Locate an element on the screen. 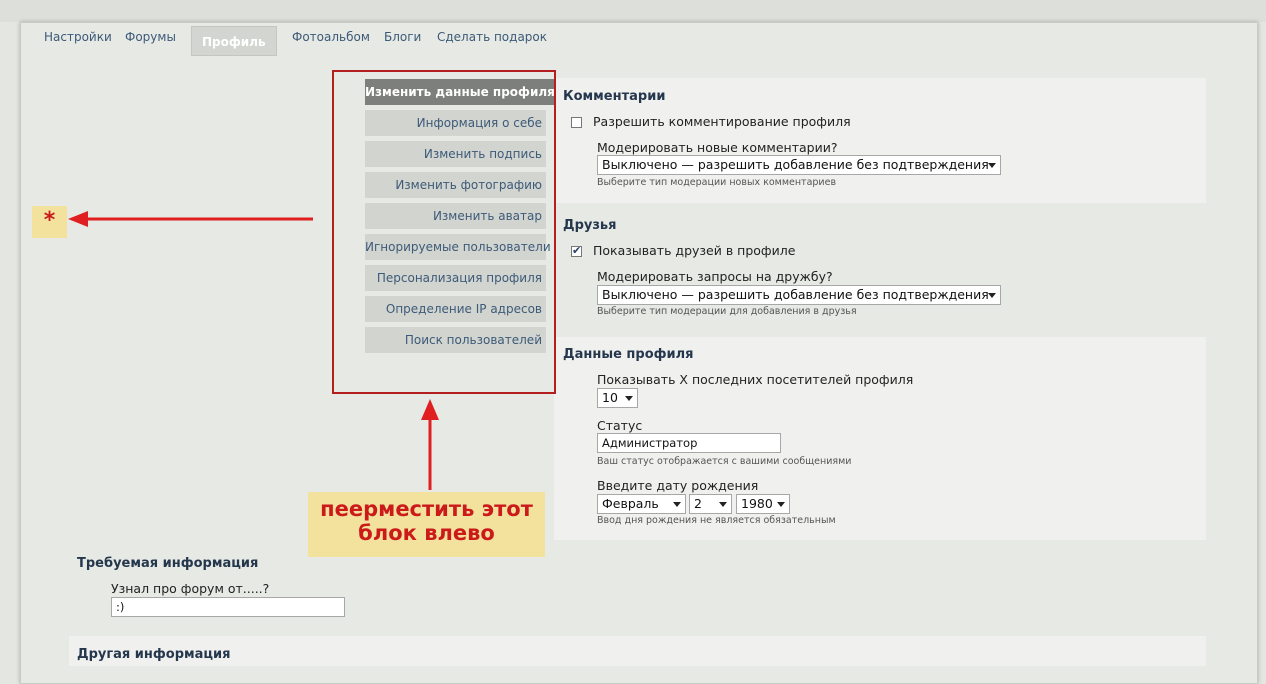 The image size is (1266, 684). annotation-note: пеерместить этот блок влево is located at coordinates (426, 524).